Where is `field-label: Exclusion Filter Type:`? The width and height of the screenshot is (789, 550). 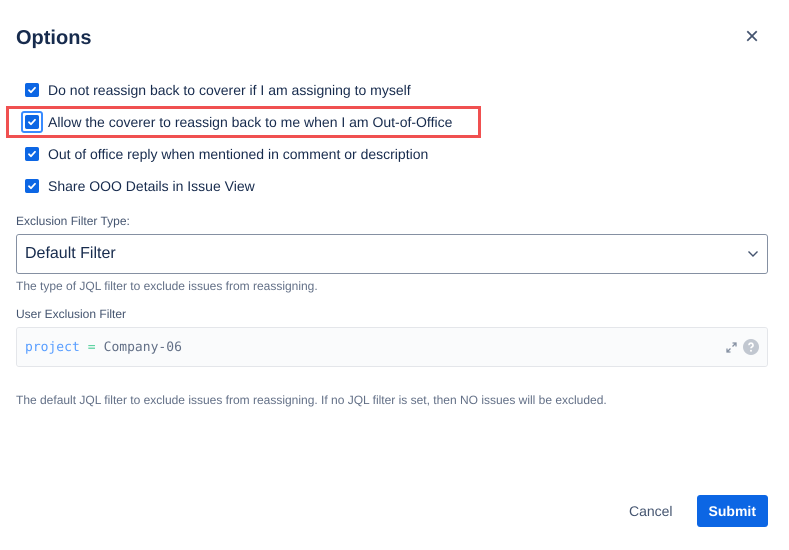
field-label: Exclusion Filter Type: is located at coordinates (73, 221).